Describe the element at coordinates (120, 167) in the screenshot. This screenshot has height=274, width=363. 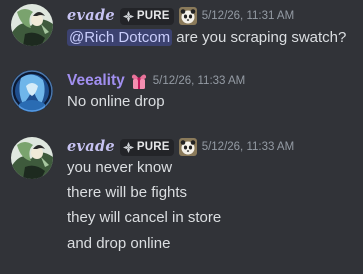
I see `message-3-line-1: you never know` at that location.